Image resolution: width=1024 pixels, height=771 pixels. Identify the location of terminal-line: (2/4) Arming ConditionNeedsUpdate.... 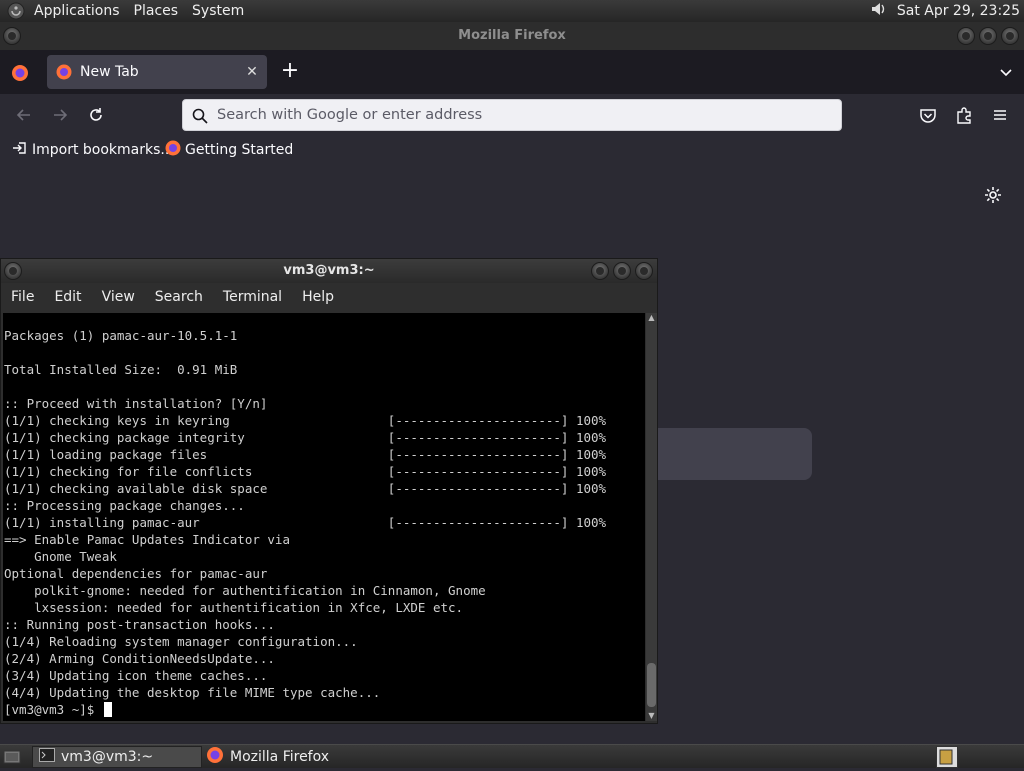
(139, 658).